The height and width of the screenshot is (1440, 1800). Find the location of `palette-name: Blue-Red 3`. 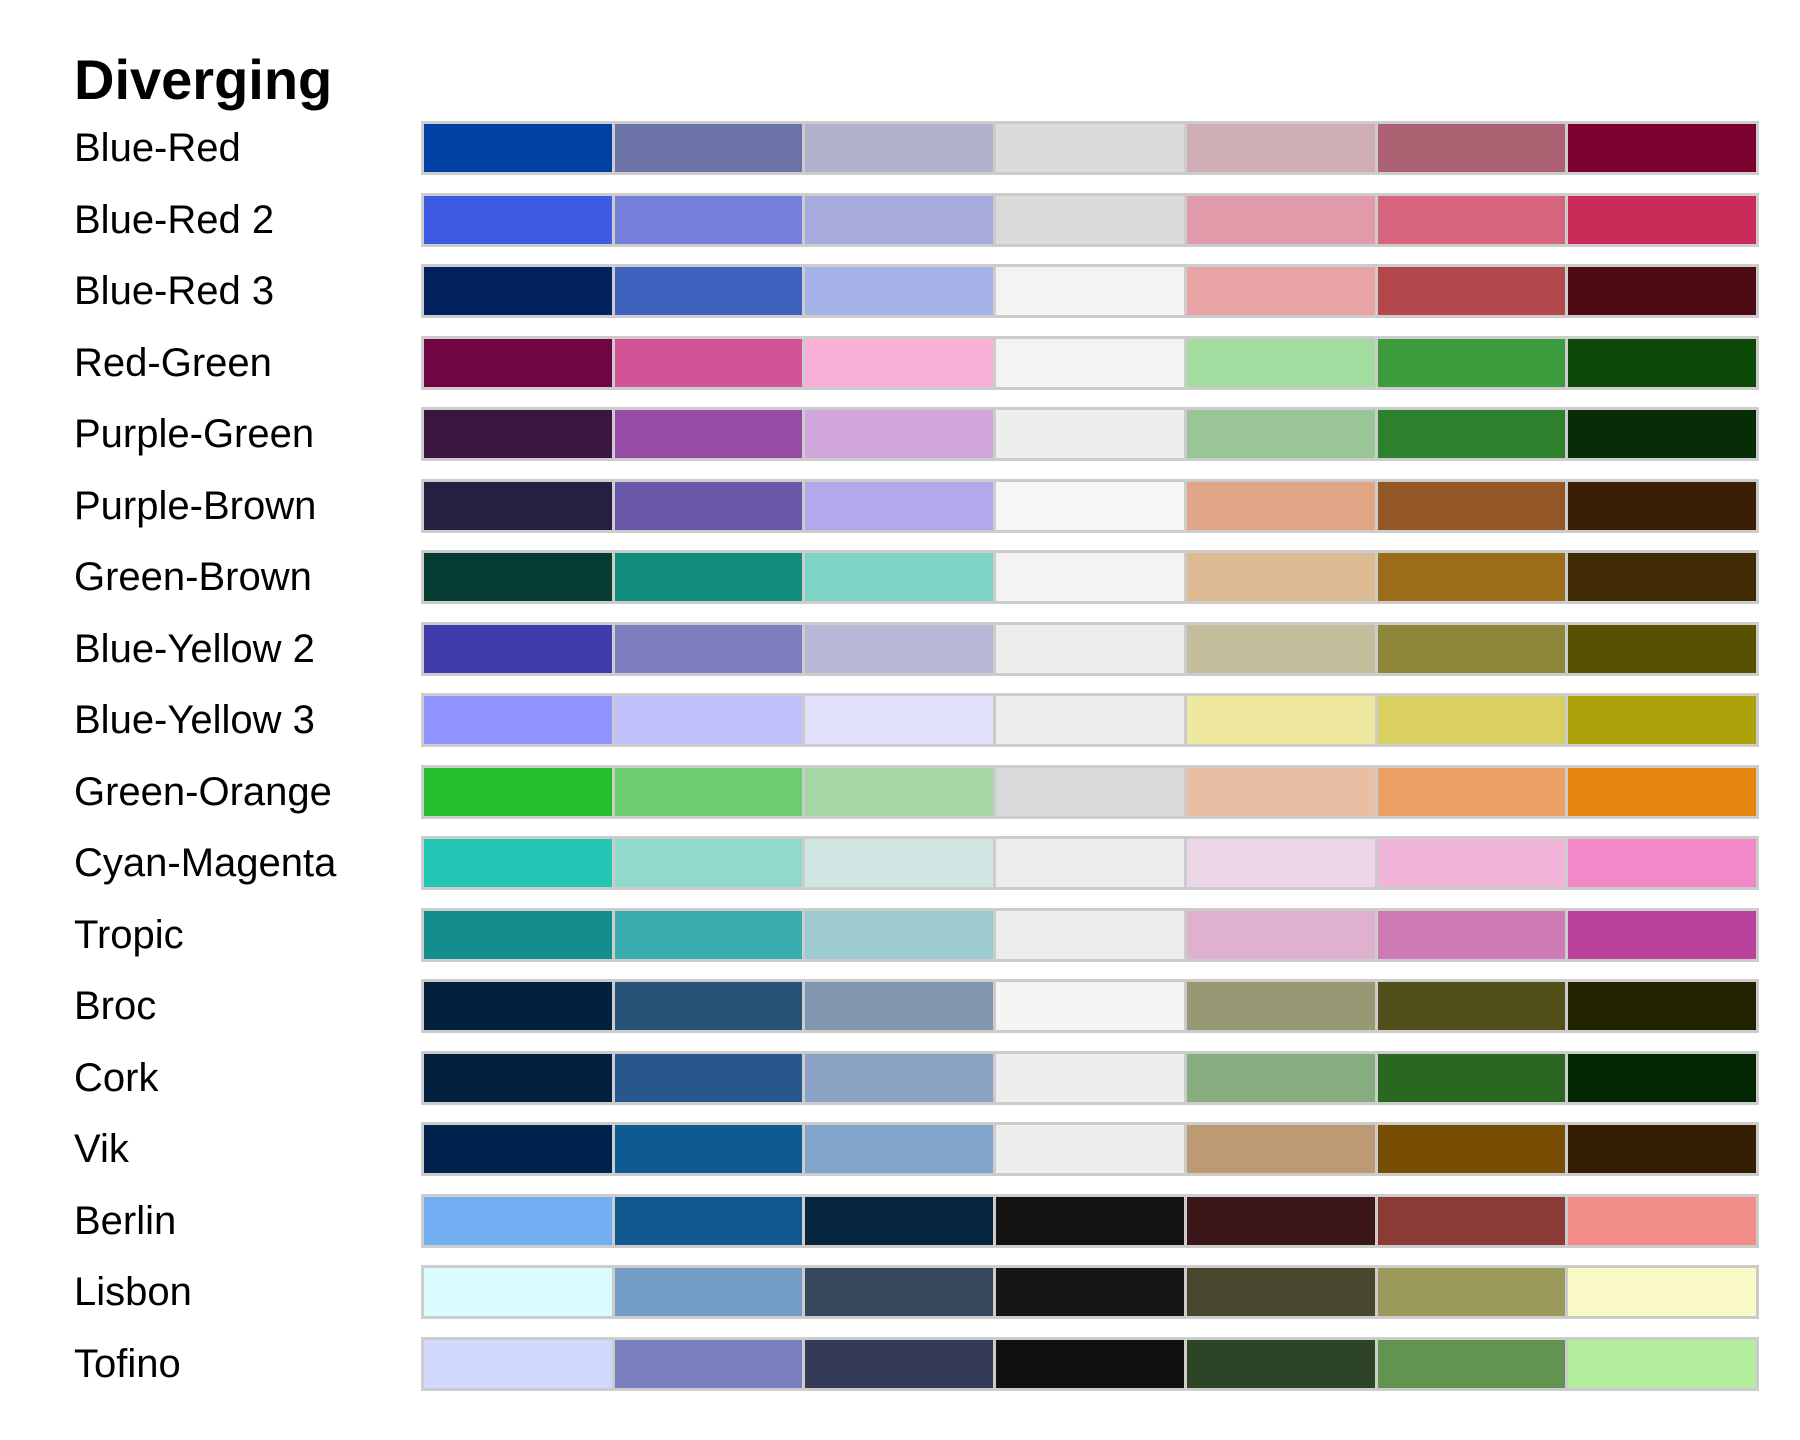

palette-name: Blue-Red 3 is located at coordinates (174, 291).